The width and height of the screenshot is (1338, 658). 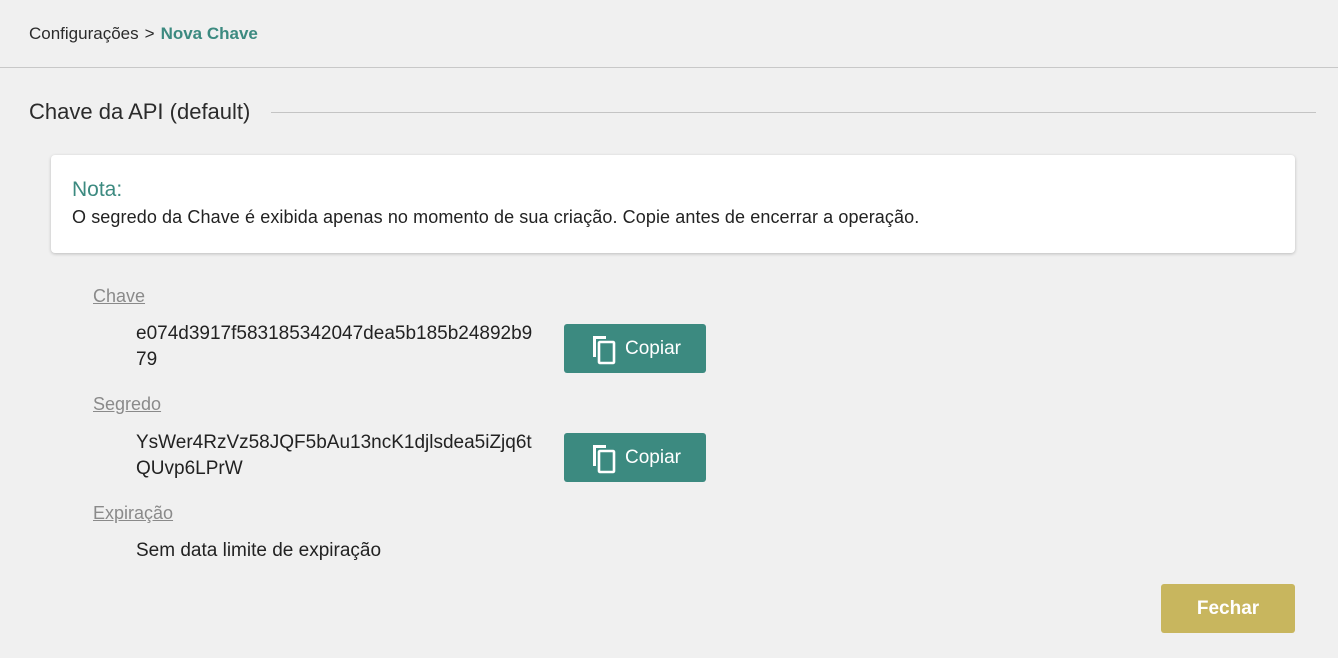 I want to click on copy-secret-button: Copiar, so click(x=635, y=457).